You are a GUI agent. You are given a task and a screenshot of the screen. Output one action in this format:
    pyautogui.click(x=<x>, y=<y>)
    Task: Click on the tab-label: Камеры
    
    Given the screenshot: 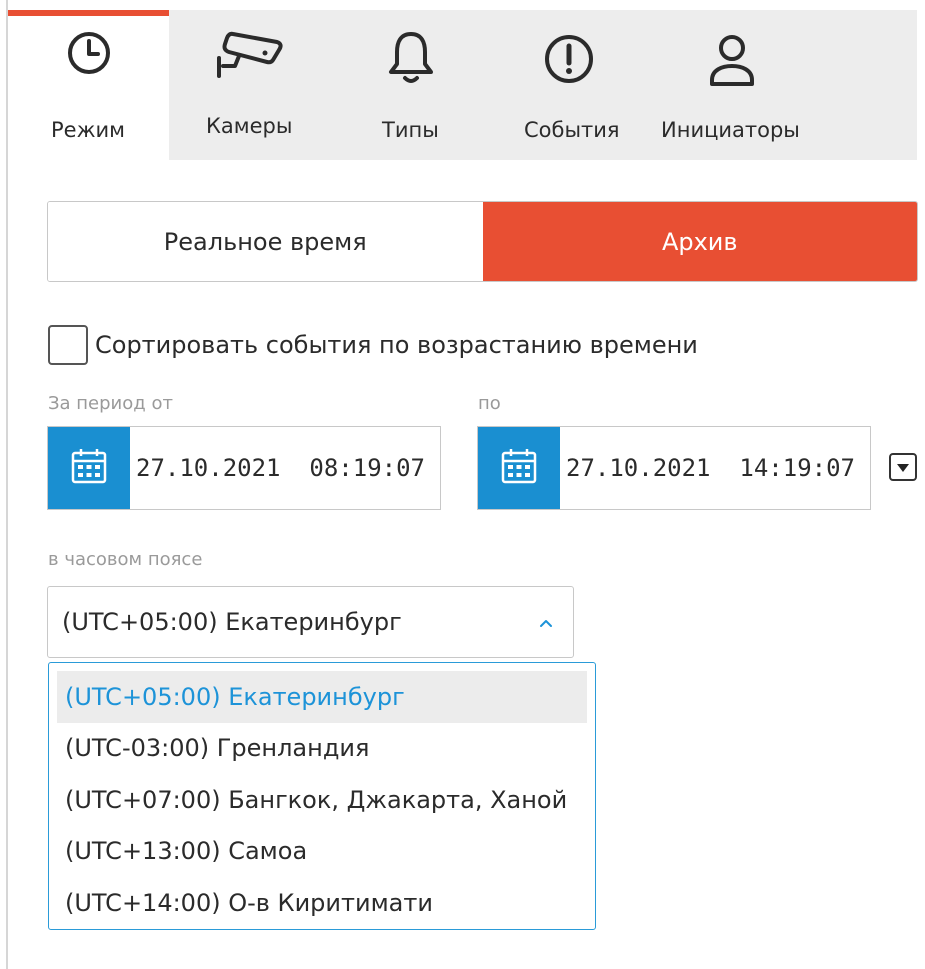 What is the action you would take?
    pyautogui.click(x=249, y=126)
    